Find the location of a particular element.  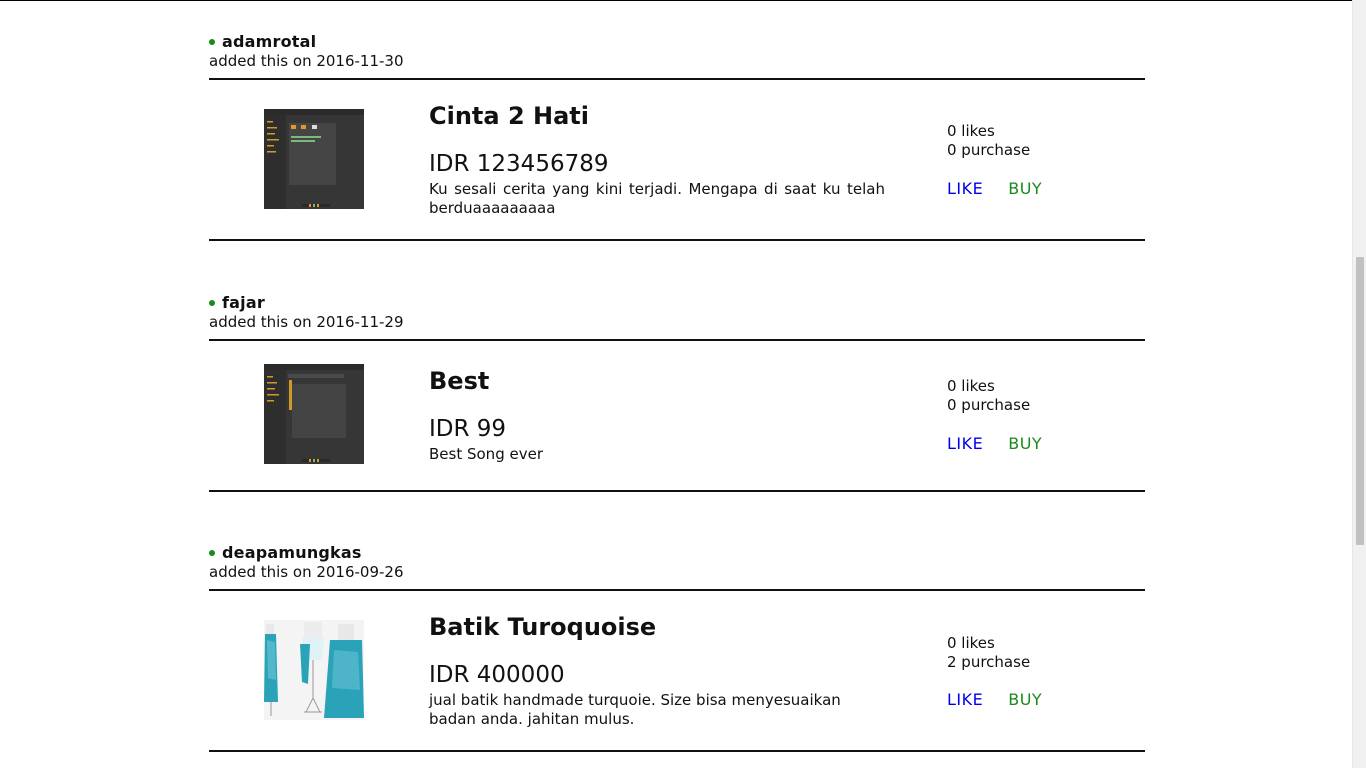

post-header: deapamungkas added this on 2016-09-26 is located at coordinates (677, 563).